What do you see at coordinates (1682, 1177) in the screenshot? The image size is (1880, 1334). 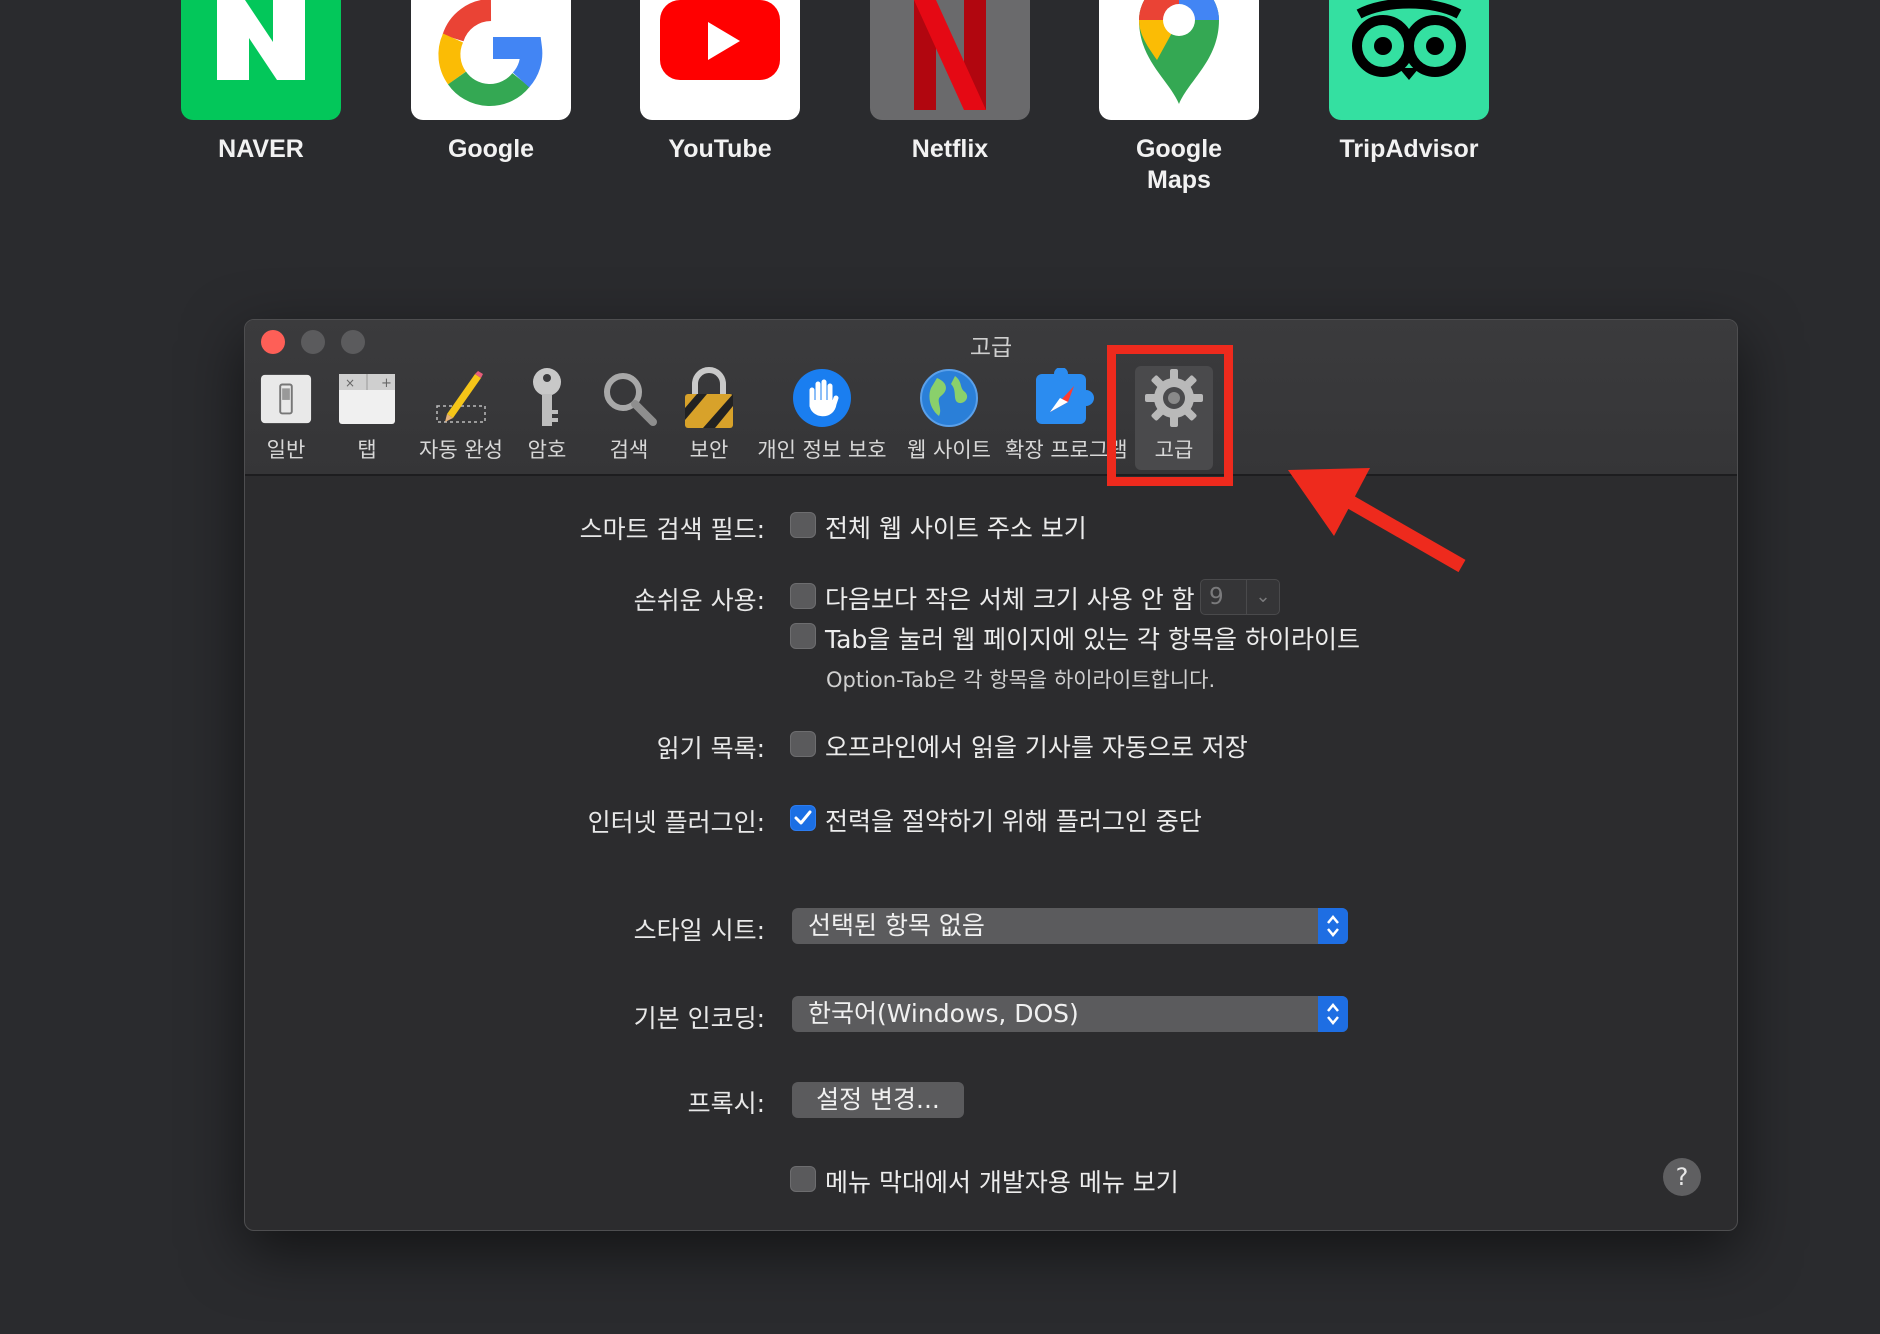 I see `help-button: ?` at bounding box center [1682, 1177].